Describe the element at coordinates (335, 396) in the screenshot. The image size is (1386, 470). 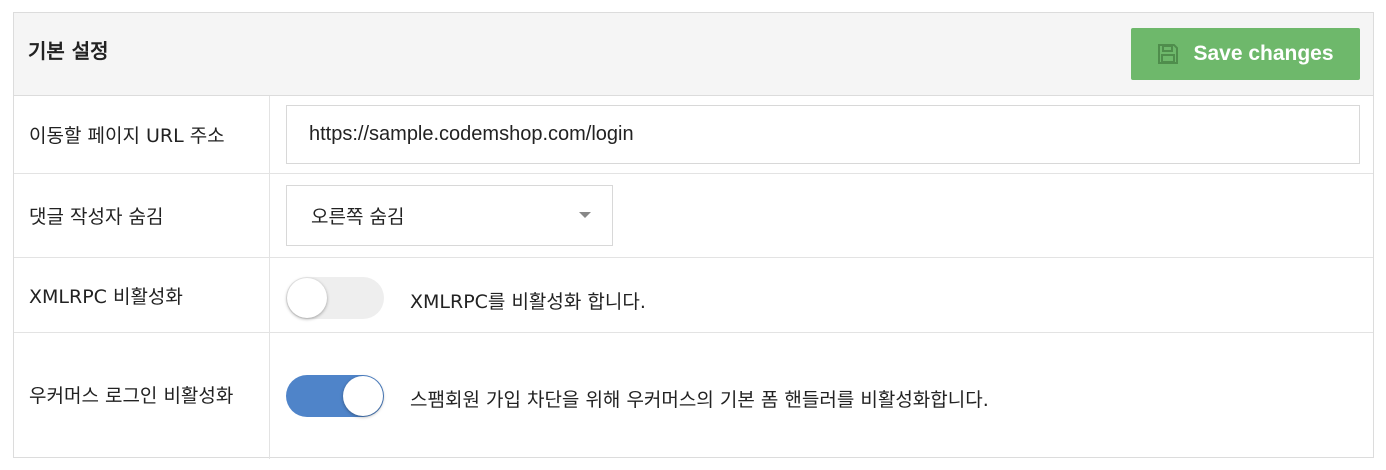
I see `woocommerce-login-toggle` at that location.